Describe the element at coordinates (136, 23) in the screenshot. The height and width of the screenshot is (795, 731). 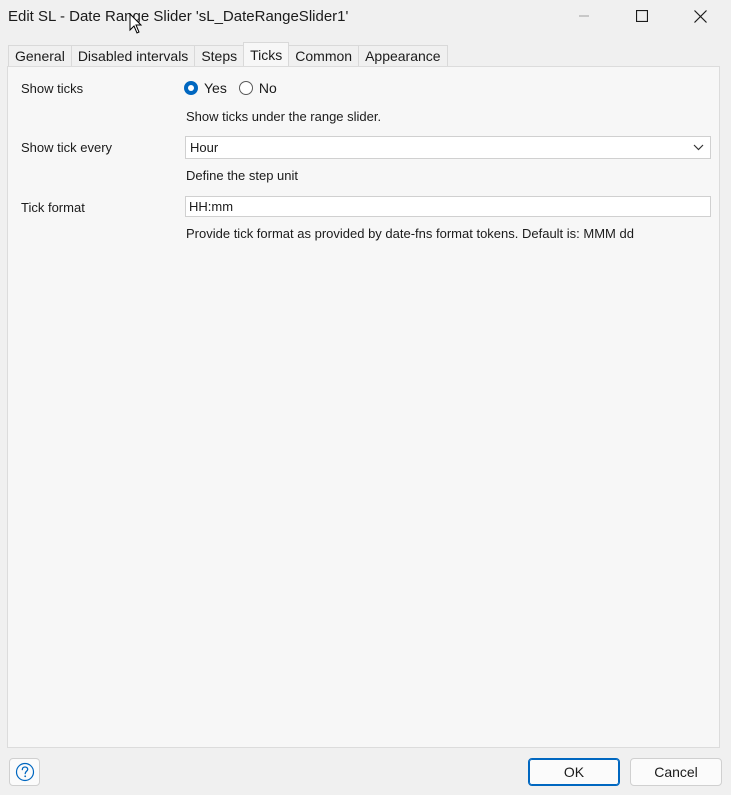
I see `mouse-cursor-icon` at that location.